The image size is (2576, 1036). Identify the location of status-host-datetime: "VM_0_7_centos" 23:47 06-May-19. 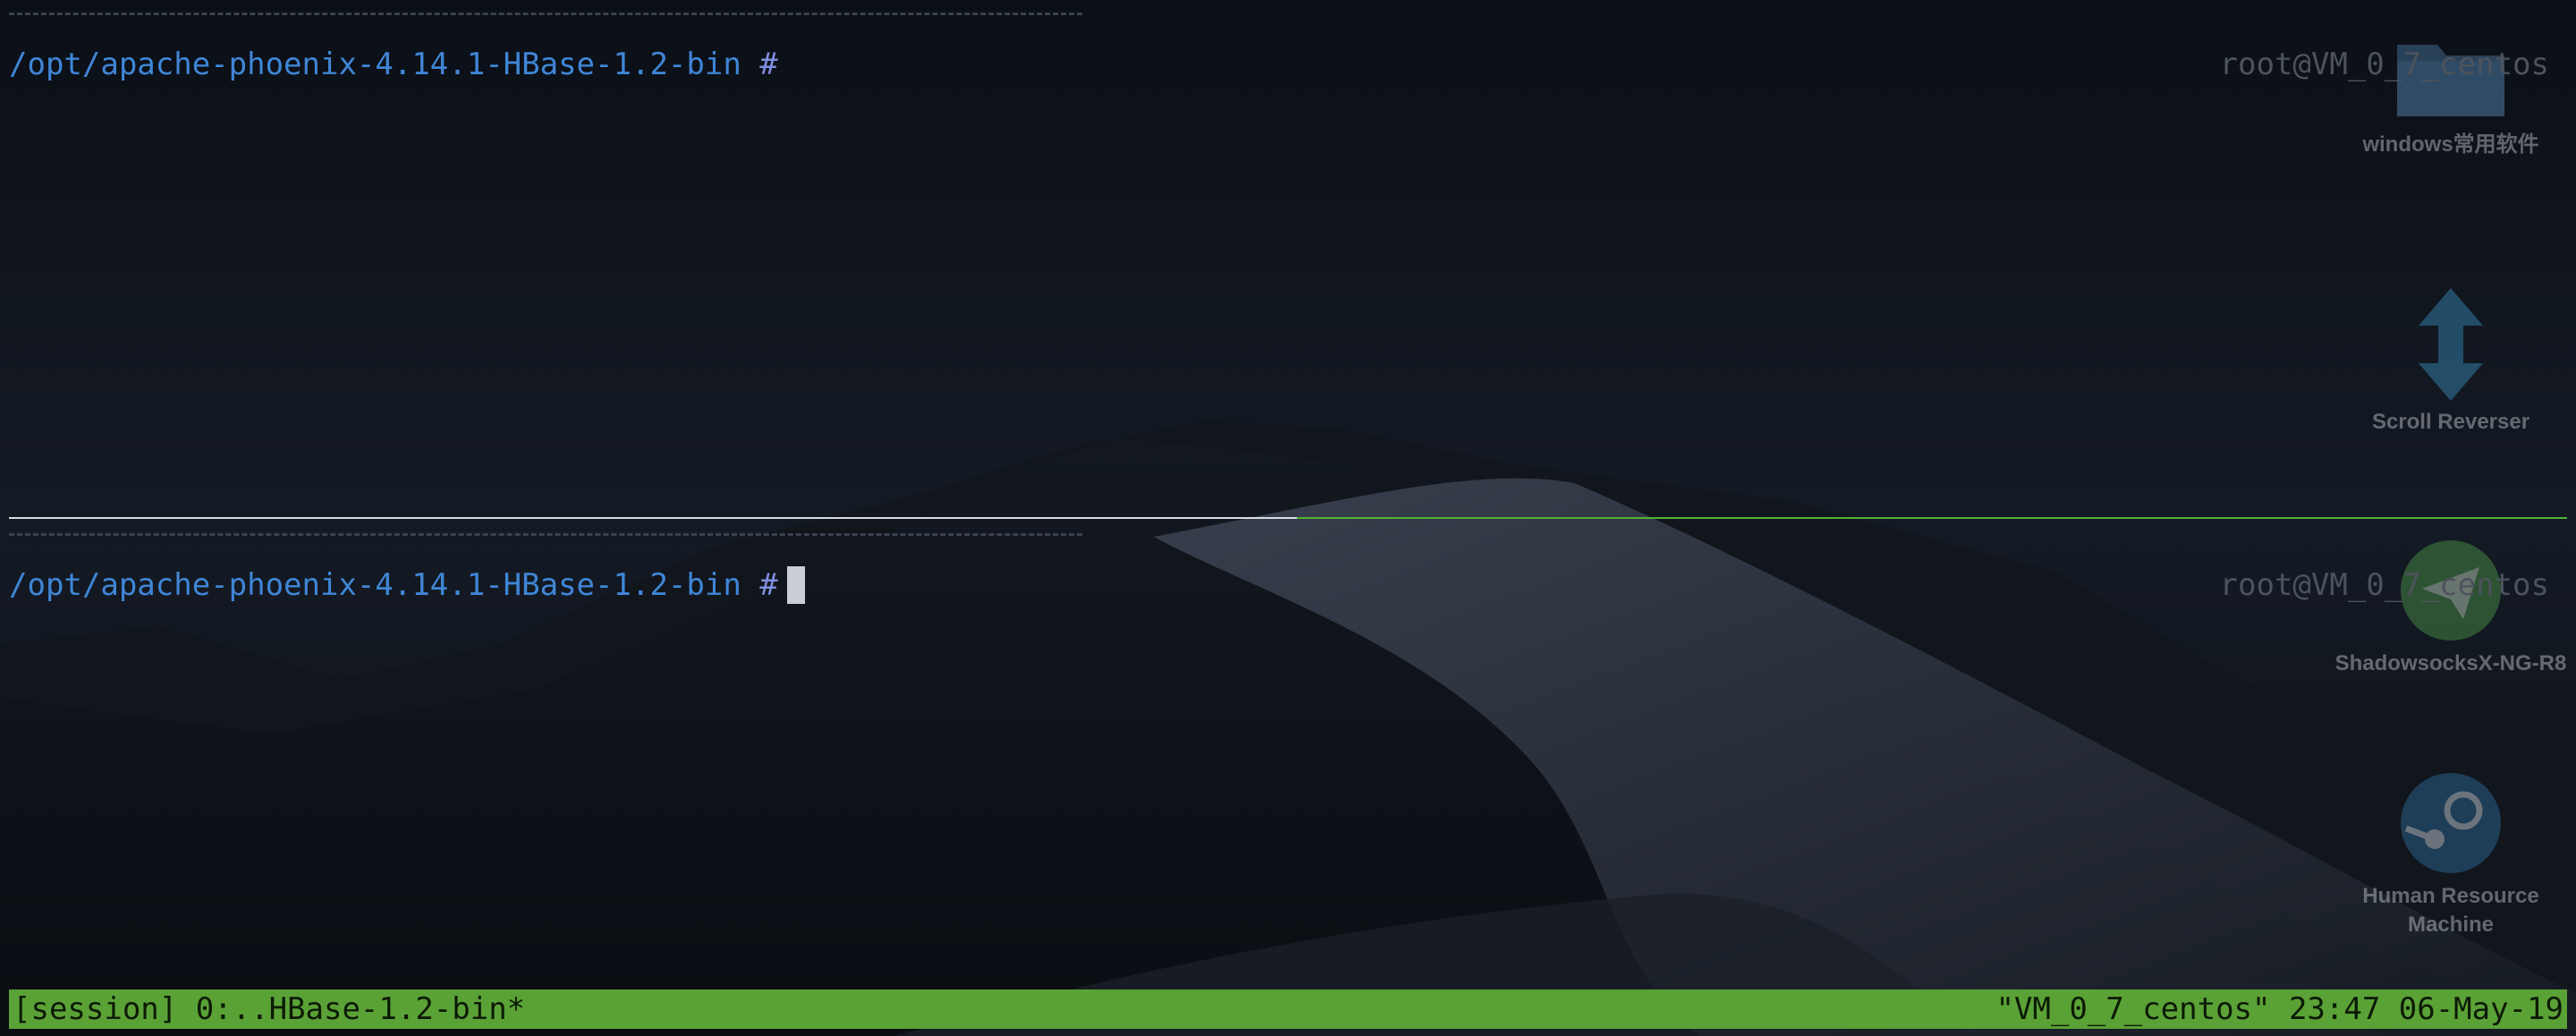
(2279, 1009).